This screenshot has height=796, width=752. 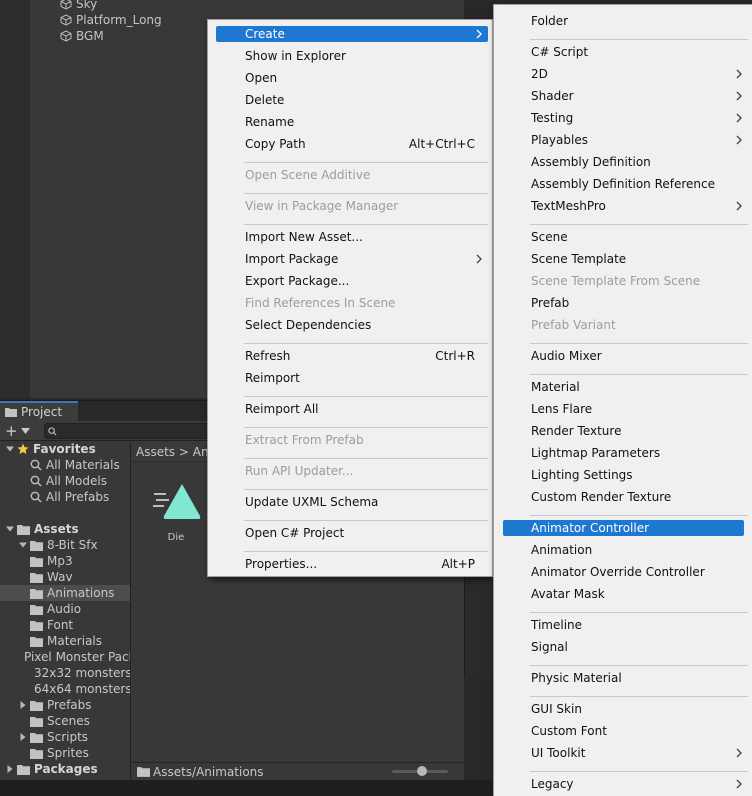 What do you see at coordinates (65, 625) in the screenshot?
I see `tree-item-font: Font` at bounding box center [65, 625].